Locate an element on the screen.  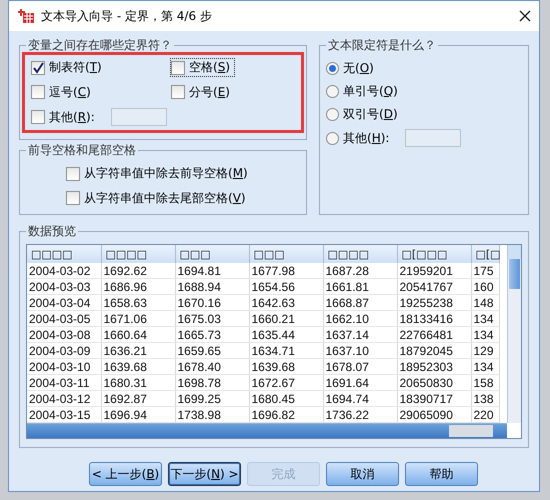
table-cell: 1699.25 is located at coordinates (212, 398).